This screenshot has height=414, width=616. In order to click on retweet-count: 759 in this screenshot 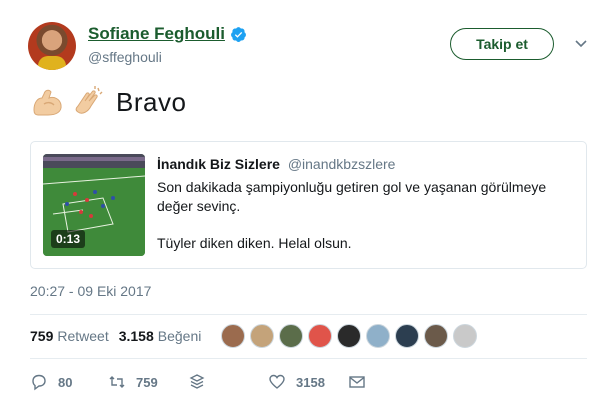, I will do `click(41, 336)`.